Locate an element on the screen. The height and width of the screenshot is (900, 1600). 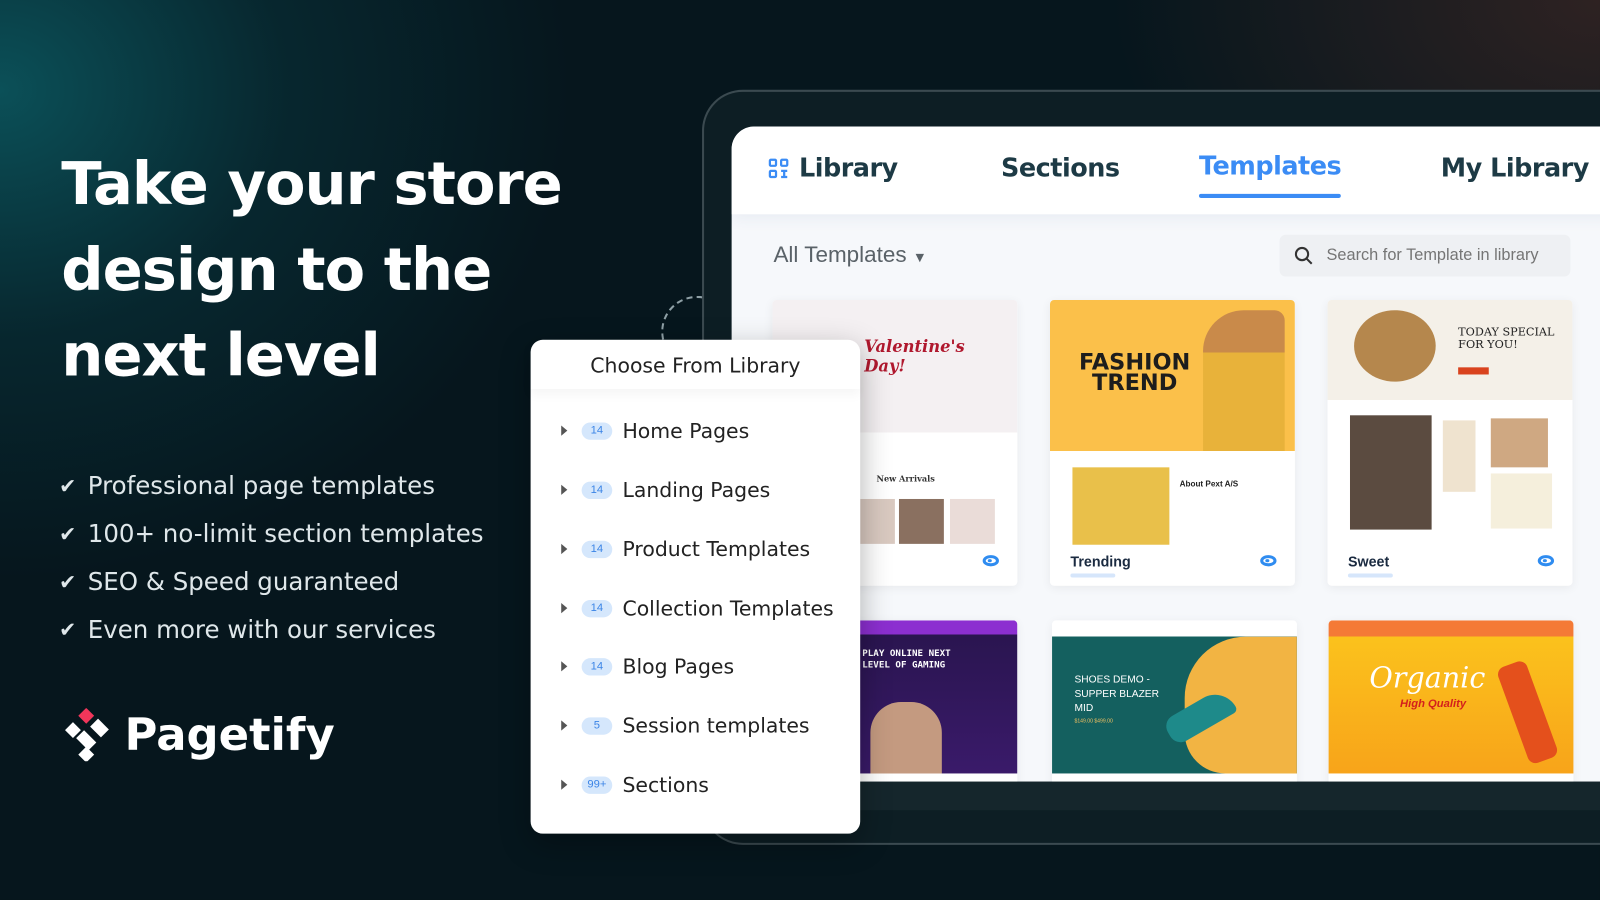
feature-item: ✔ SEO & Speed guaranteed is located at coordinates (271, 581).